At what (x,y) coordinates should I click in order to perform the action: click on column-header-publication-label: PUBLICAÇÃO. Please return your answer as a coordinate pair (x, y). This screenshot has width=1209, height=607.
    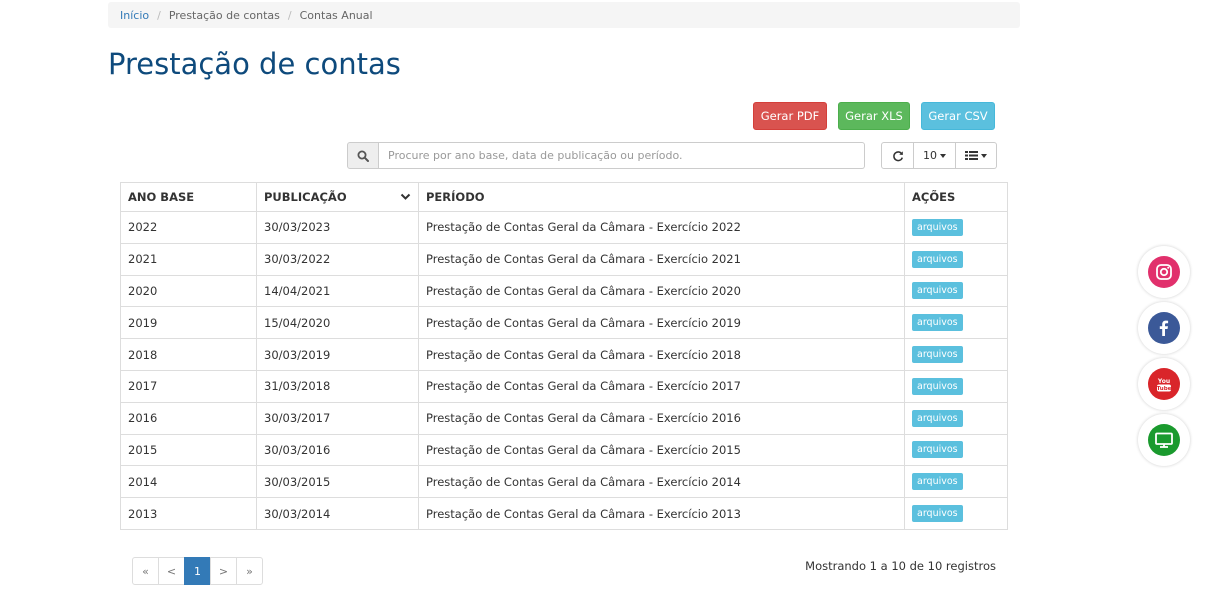
    Looking at the image, I should click on (305, 197).